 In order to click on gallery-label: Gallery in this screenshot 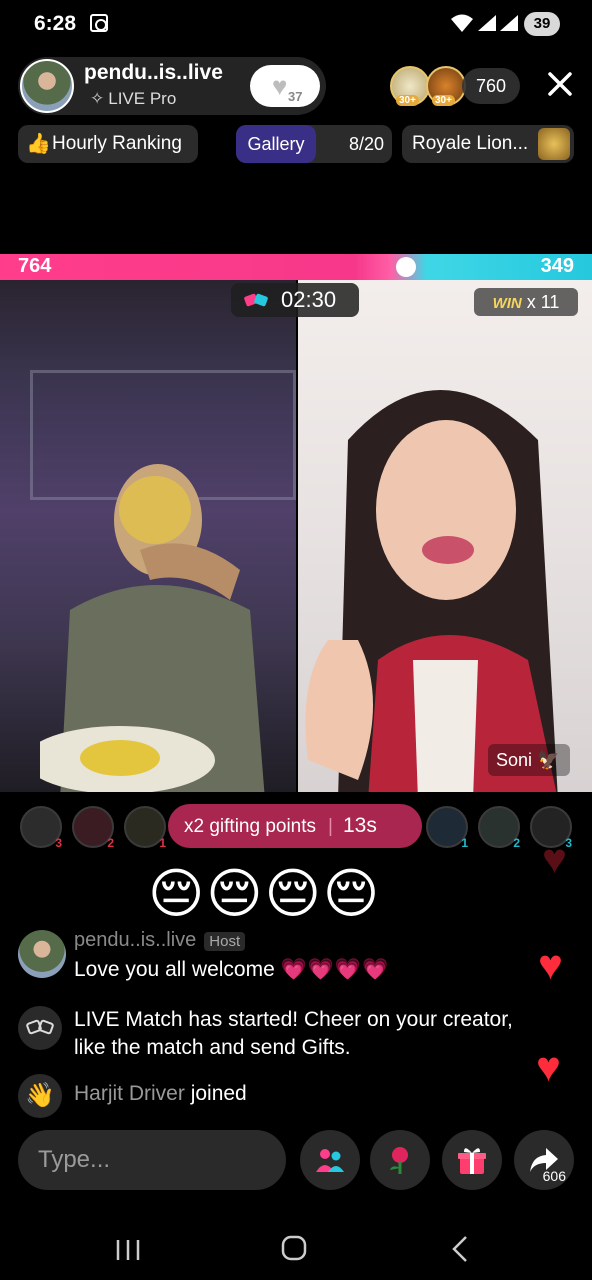, I will do `click(276, 144)`.